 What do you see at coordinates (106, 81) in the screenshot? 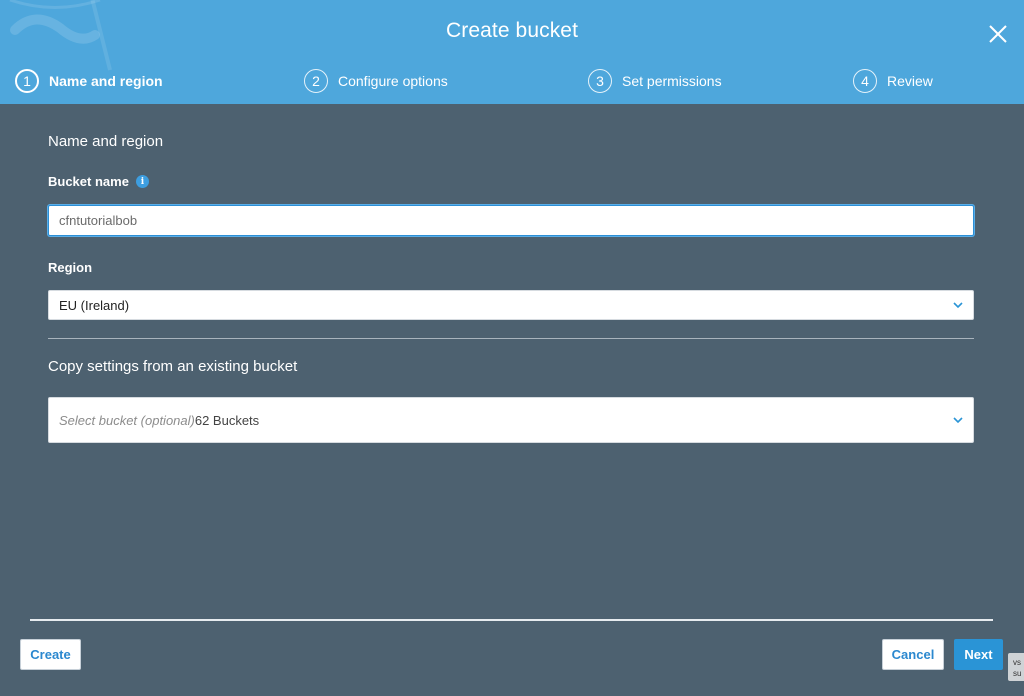
I see `step-label: Name and region` at bounding box center [106, 81].